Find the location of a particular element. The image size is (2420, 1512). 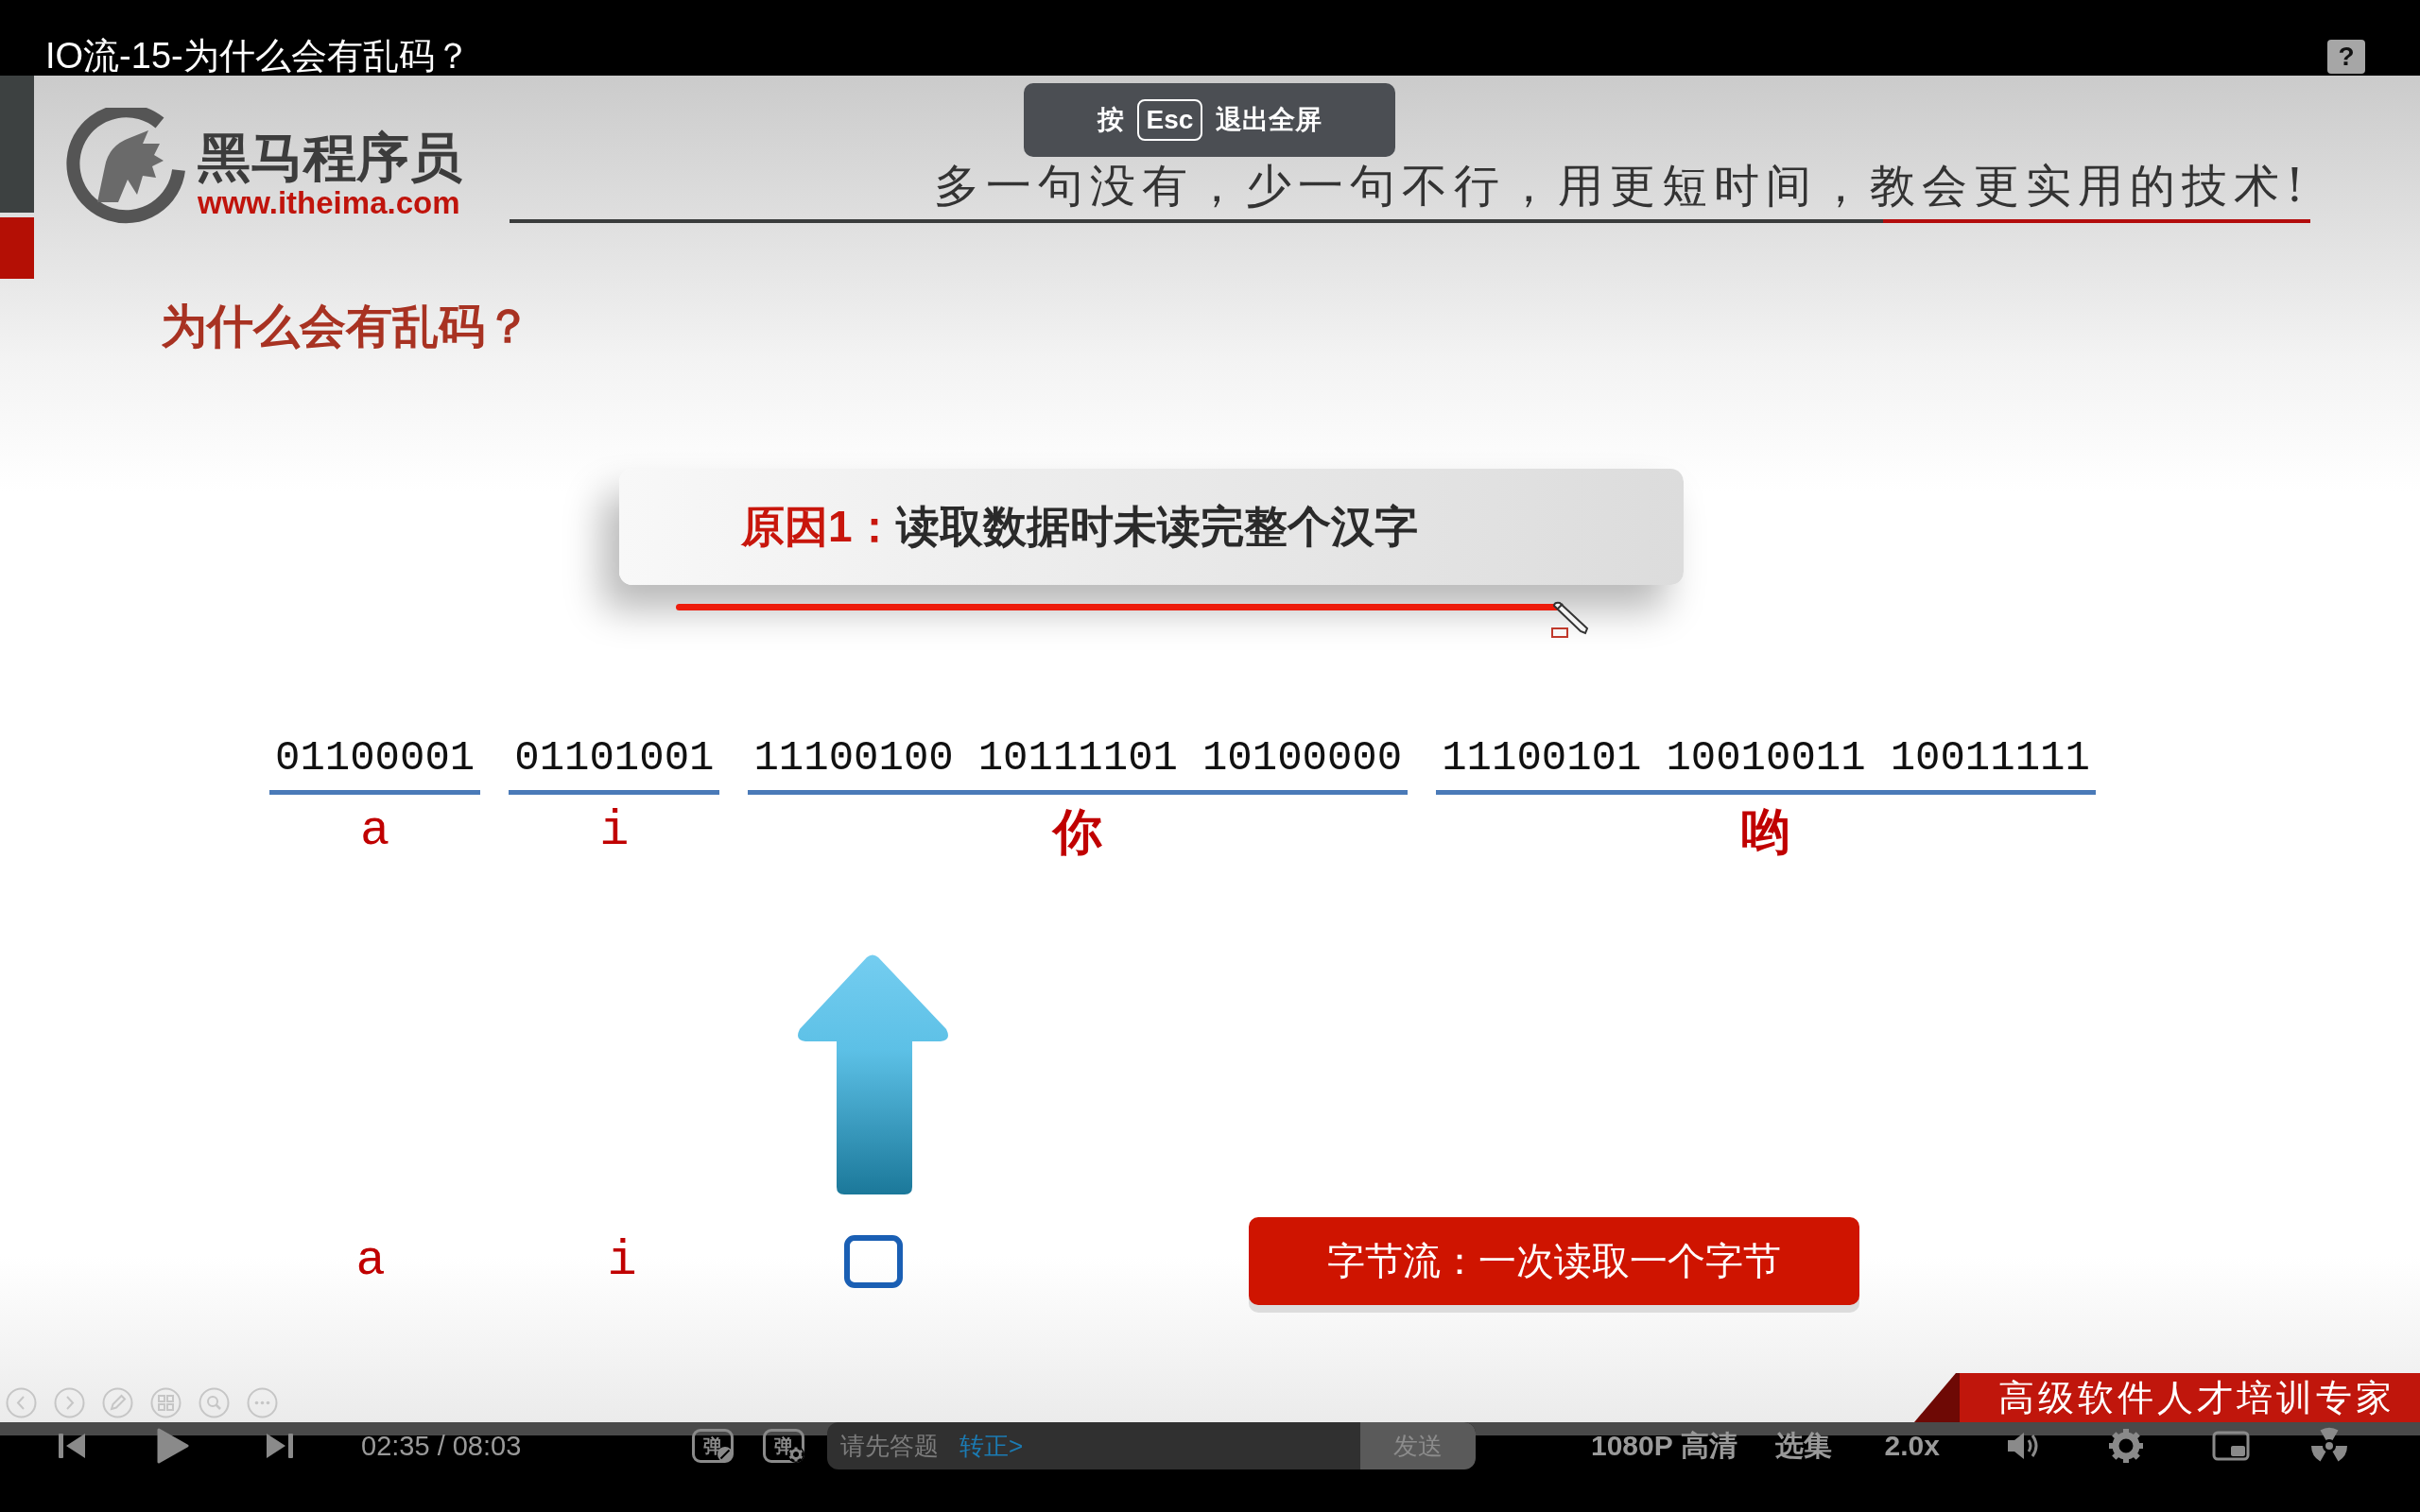

empty-square-icon is located at coordinates (874, 1261).